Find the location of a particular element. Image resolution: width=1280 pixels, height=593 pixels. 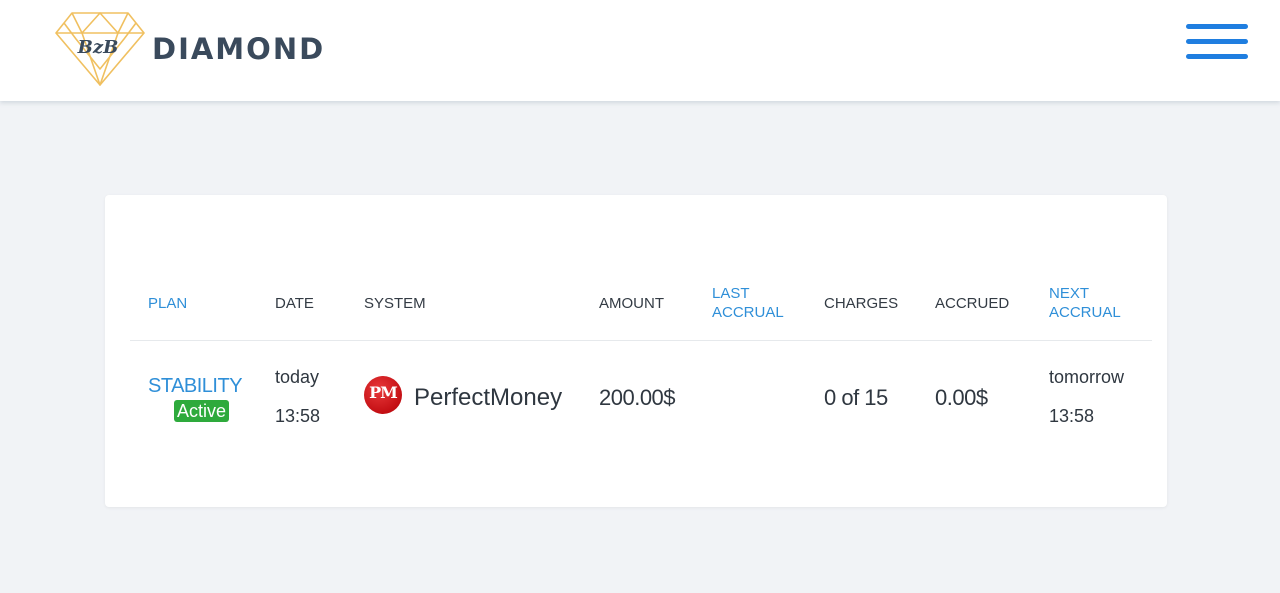

column-header-date: DATE is located at coordinates (294, 303).